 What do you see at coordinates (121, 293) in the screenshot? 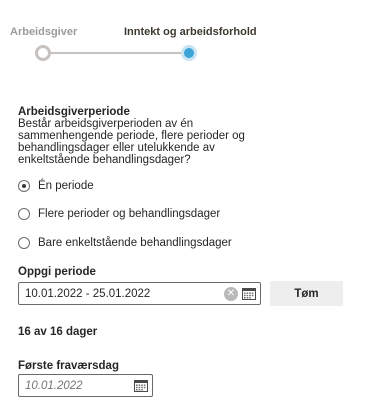
I see `period-date-range-input` at bounding box center [121, 293].